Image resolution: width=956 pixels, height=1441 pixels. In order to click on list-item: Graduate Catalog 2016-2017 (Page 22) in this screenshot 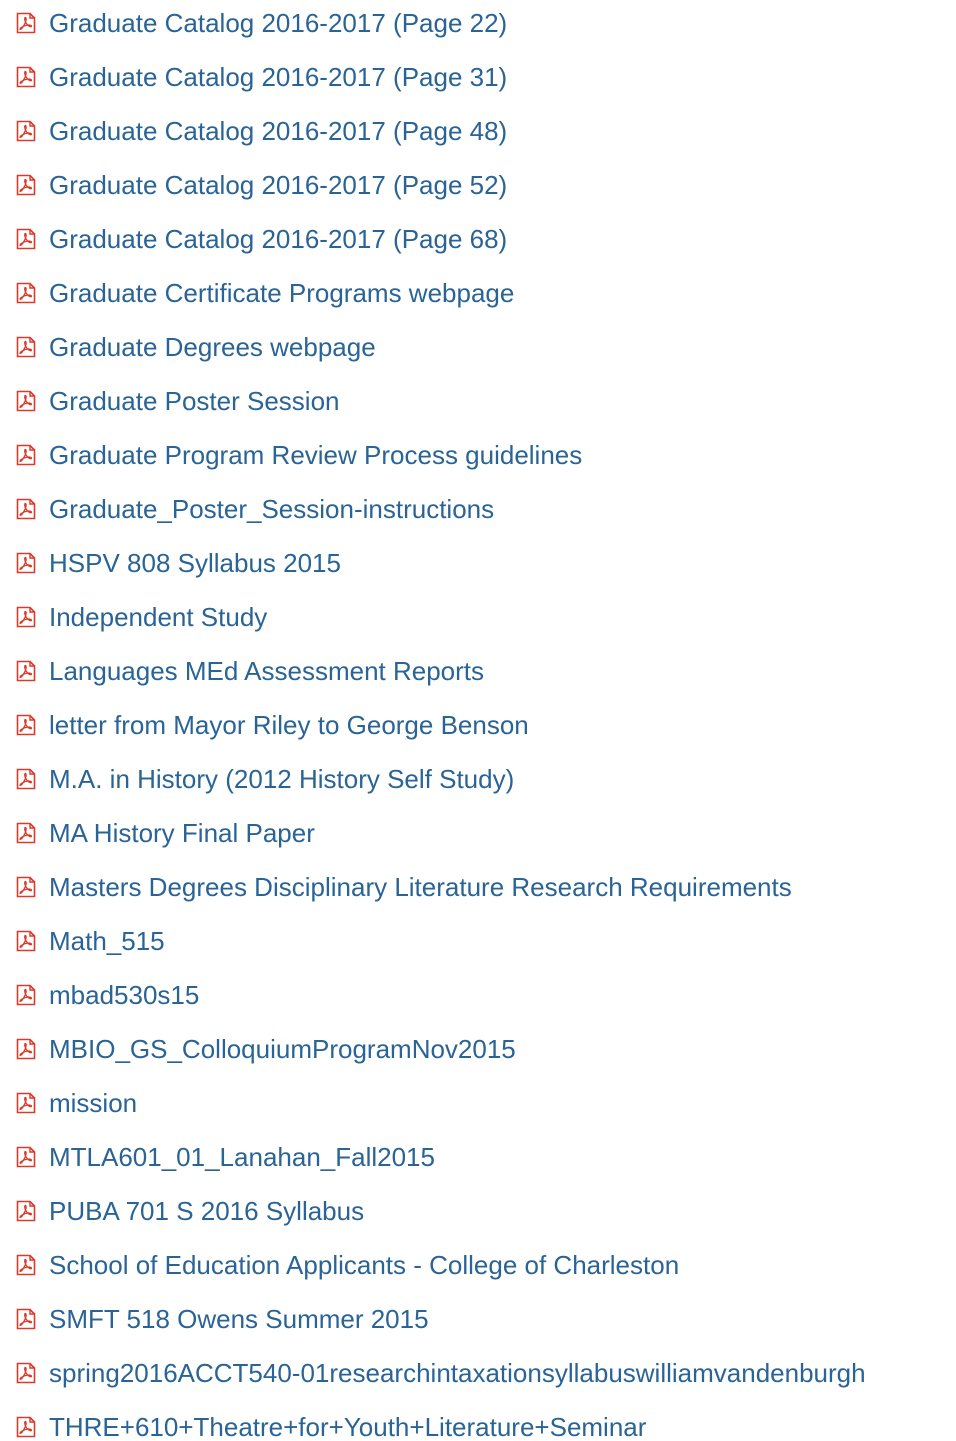, I will do `click(478, 25)`.